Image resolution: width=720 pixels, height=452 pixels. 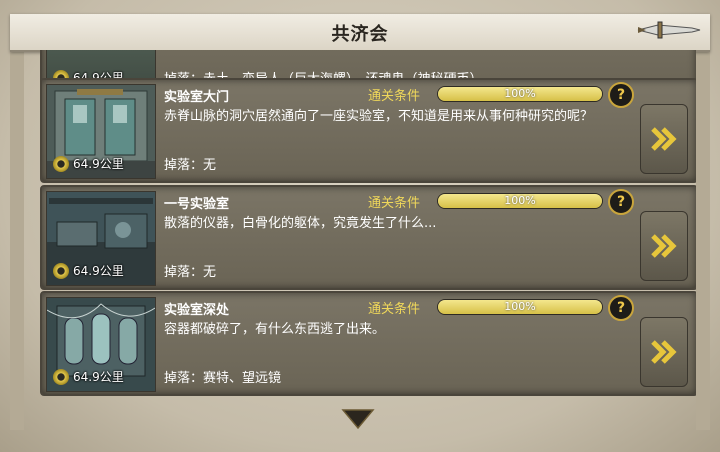 What do you see at coordinates (358, 419) in the screenshot?
I see `down-triangle-icon` at bounding box center [358, 419].